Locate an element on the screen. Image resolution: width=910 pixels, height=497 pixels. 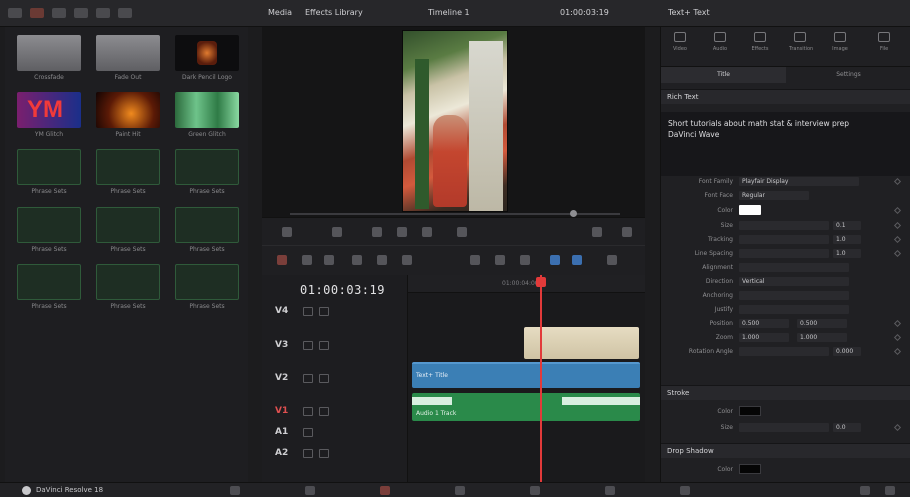
grid-icon is located at coordinates (103, 13).